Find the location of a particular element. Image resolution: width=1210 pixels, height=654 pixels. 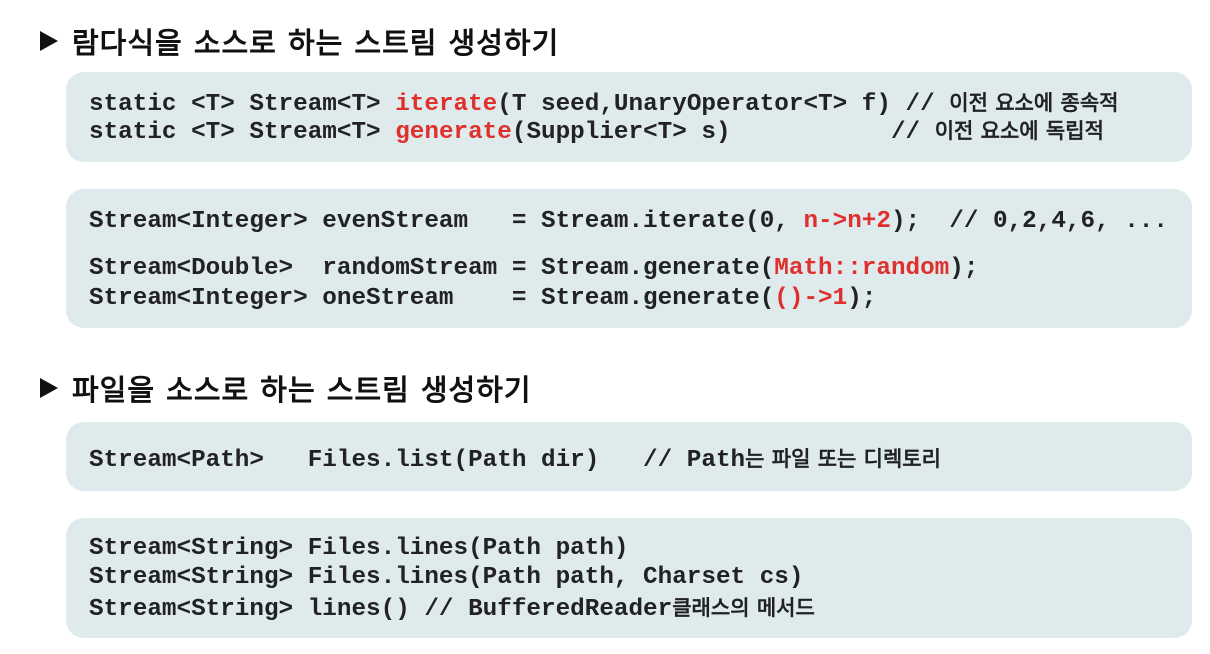

code-line: Stream<String> Files.lines(Path path) is located at coordinates (358, 549).